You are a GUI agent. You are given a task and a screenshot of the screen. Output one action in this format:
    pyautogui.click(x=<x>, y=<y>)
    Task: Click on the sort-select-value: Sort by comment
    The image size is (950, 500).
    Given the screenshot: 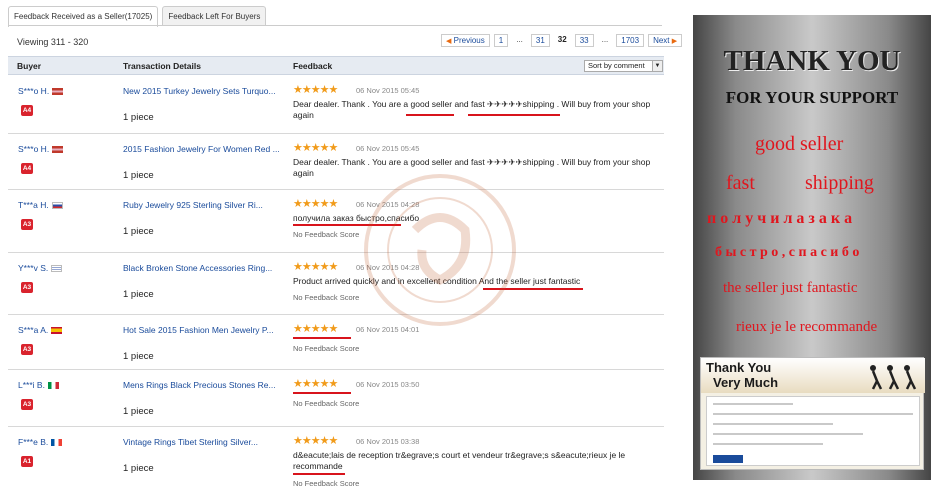 What is the action you would take?
    pyautogui.click(x=616, y=65)
    